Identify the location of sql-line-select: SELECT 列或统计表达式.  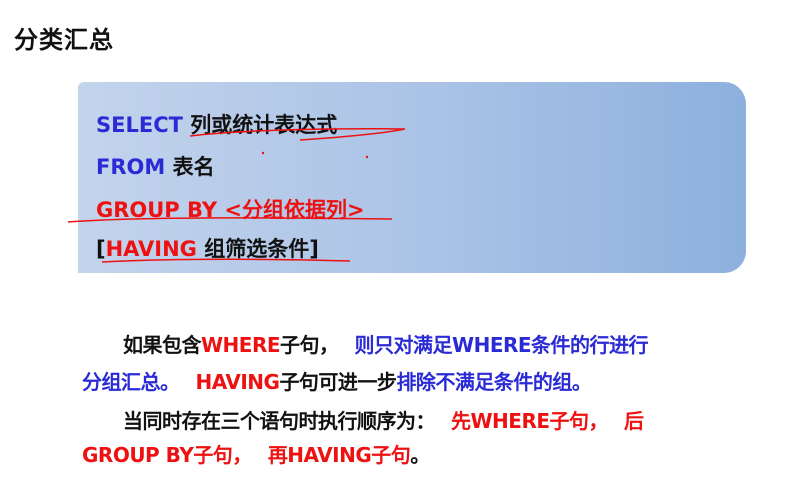
(216, 124).